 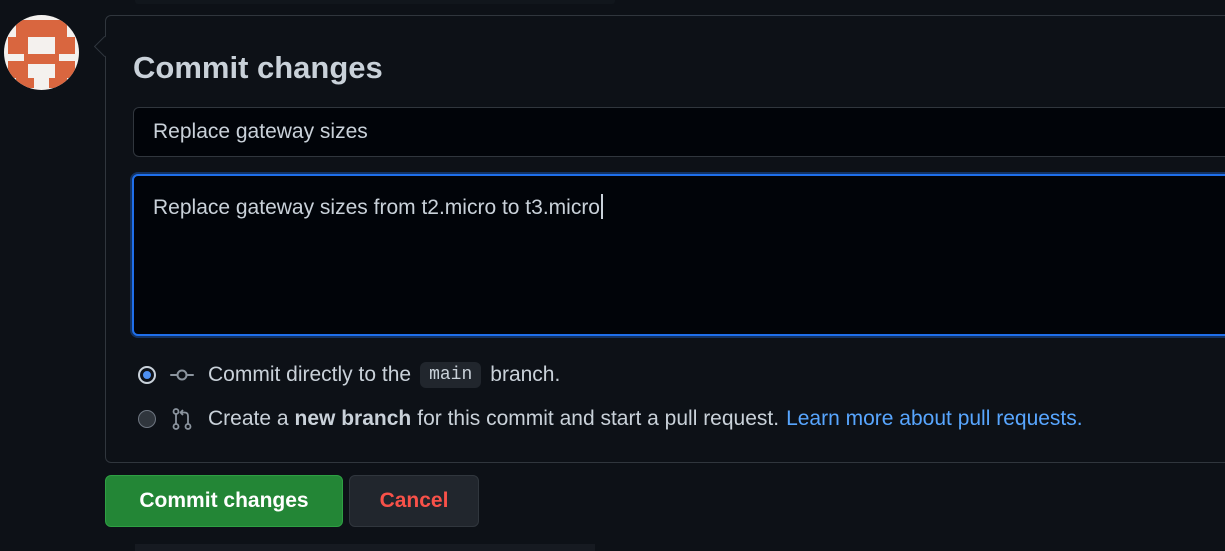 I want to click on cancel-button: Cancel, so click(x=414, y=501).